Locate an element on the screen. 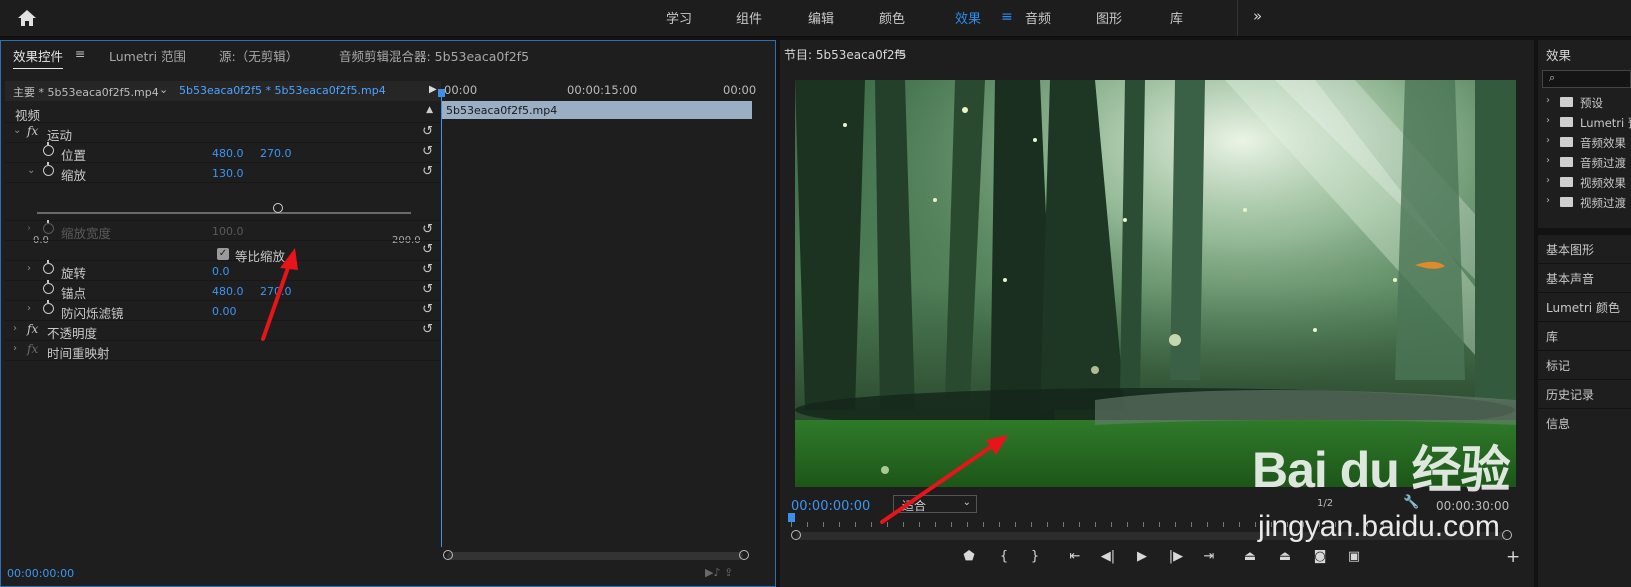 Image resolution: width=1631 pixels, height=587 pixels. panel-info: 信息 is located at coordinates (1584, 422).